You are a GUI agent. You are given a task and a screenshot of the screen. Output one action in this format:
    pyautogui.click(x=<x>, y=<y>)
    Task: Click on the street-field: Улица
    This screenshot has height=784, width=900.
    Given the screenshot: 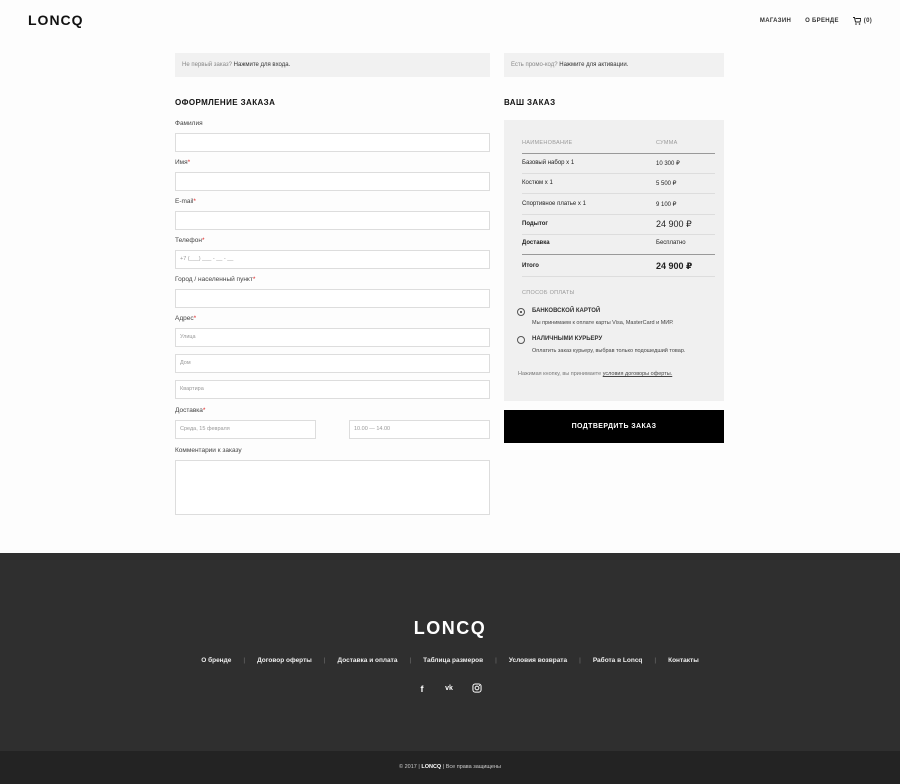 What is the action you would take?
    pyautogui.click(x=332, y=337)
    